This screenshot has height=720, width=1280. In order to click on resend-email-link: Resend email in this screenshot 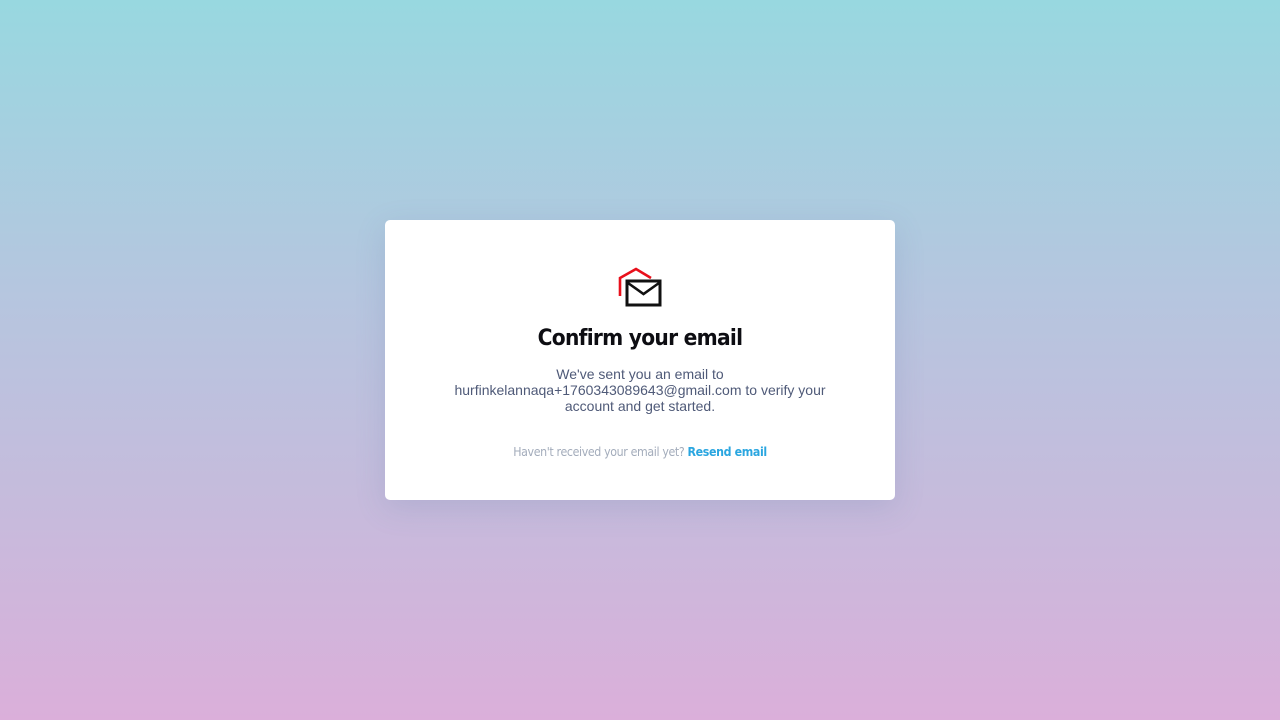, I will do `click(728, 452)`.